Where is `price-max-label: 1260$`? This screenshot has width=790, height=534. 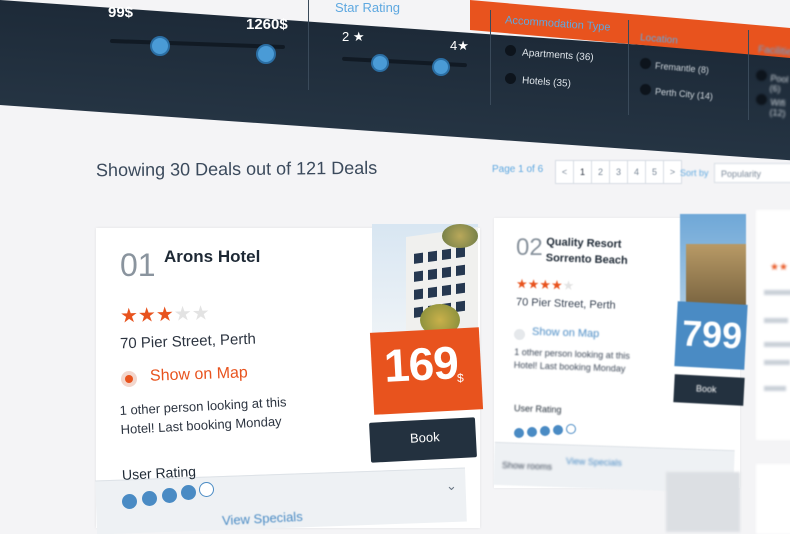 price-max-label: 1260$ is located at coordinates (267, 24).